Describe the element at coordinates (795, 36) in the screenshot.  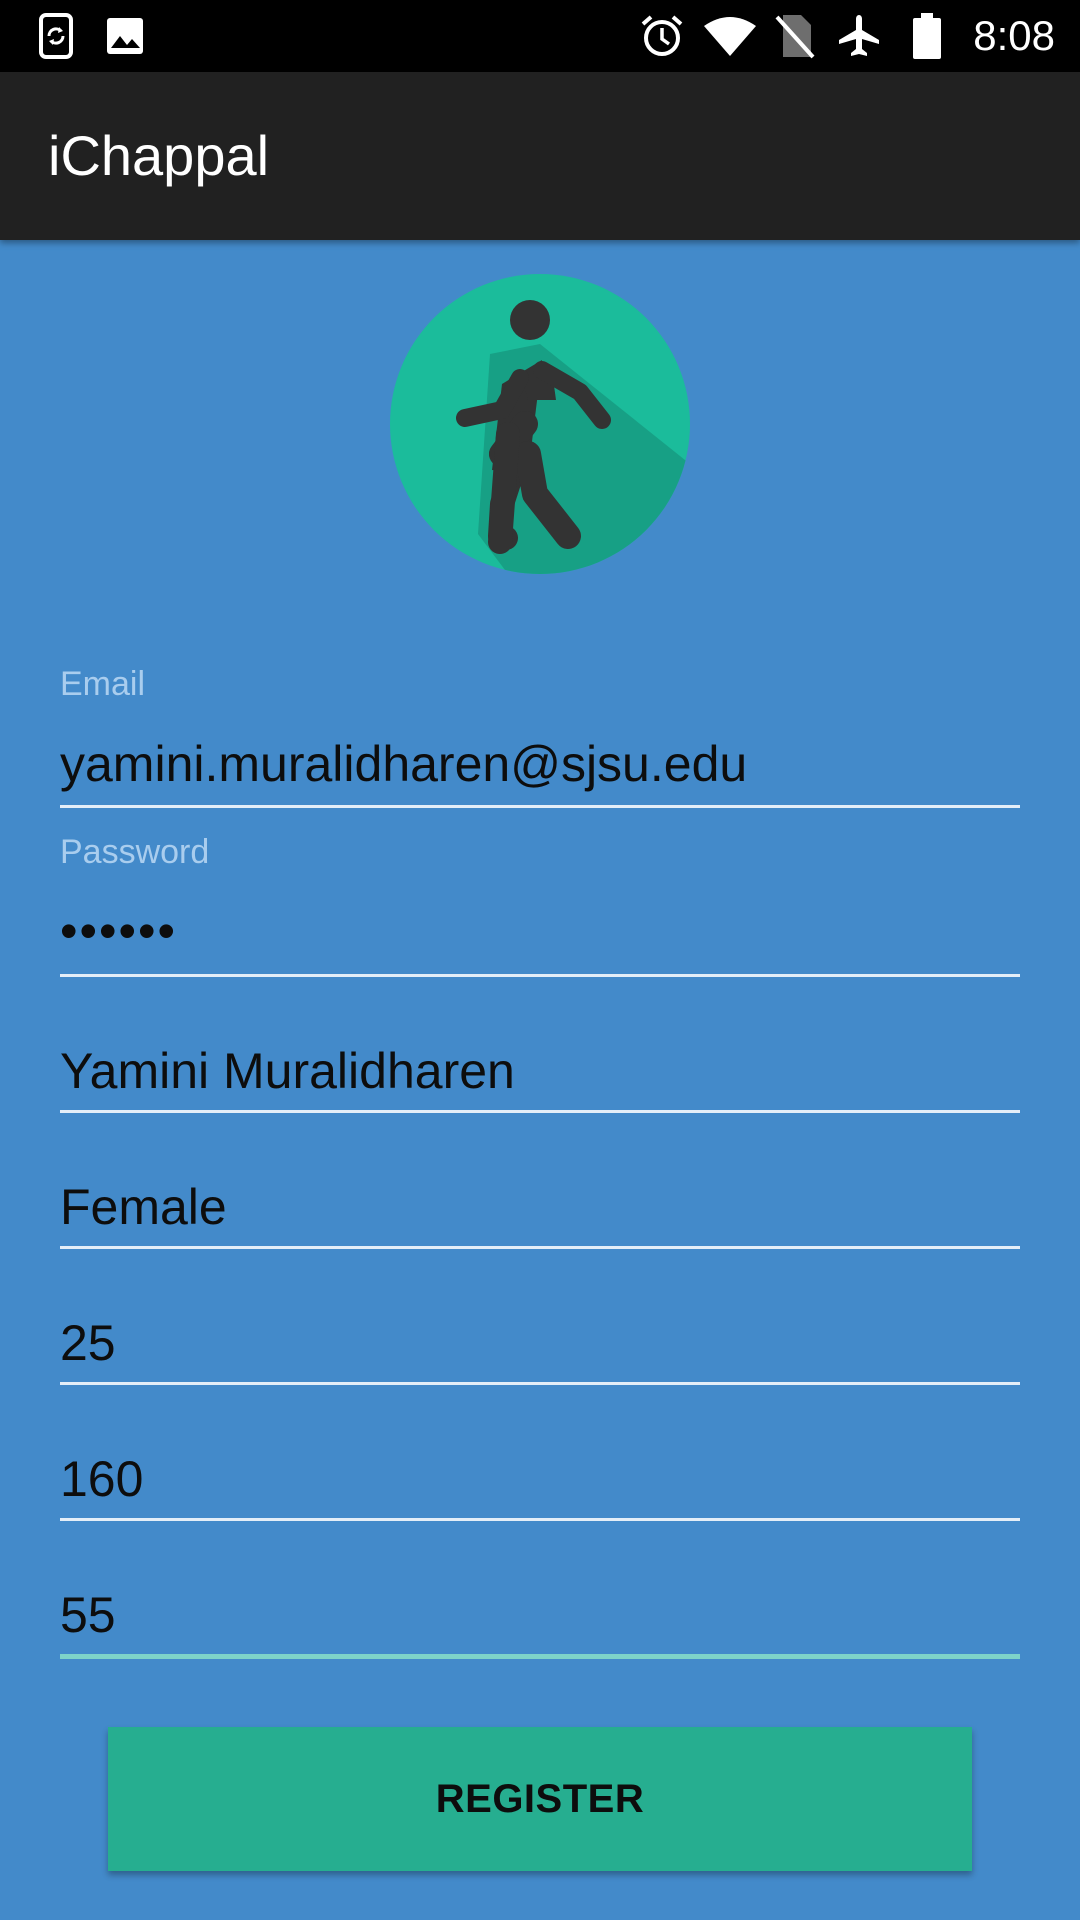
I see `no-sim-icon` at that location.